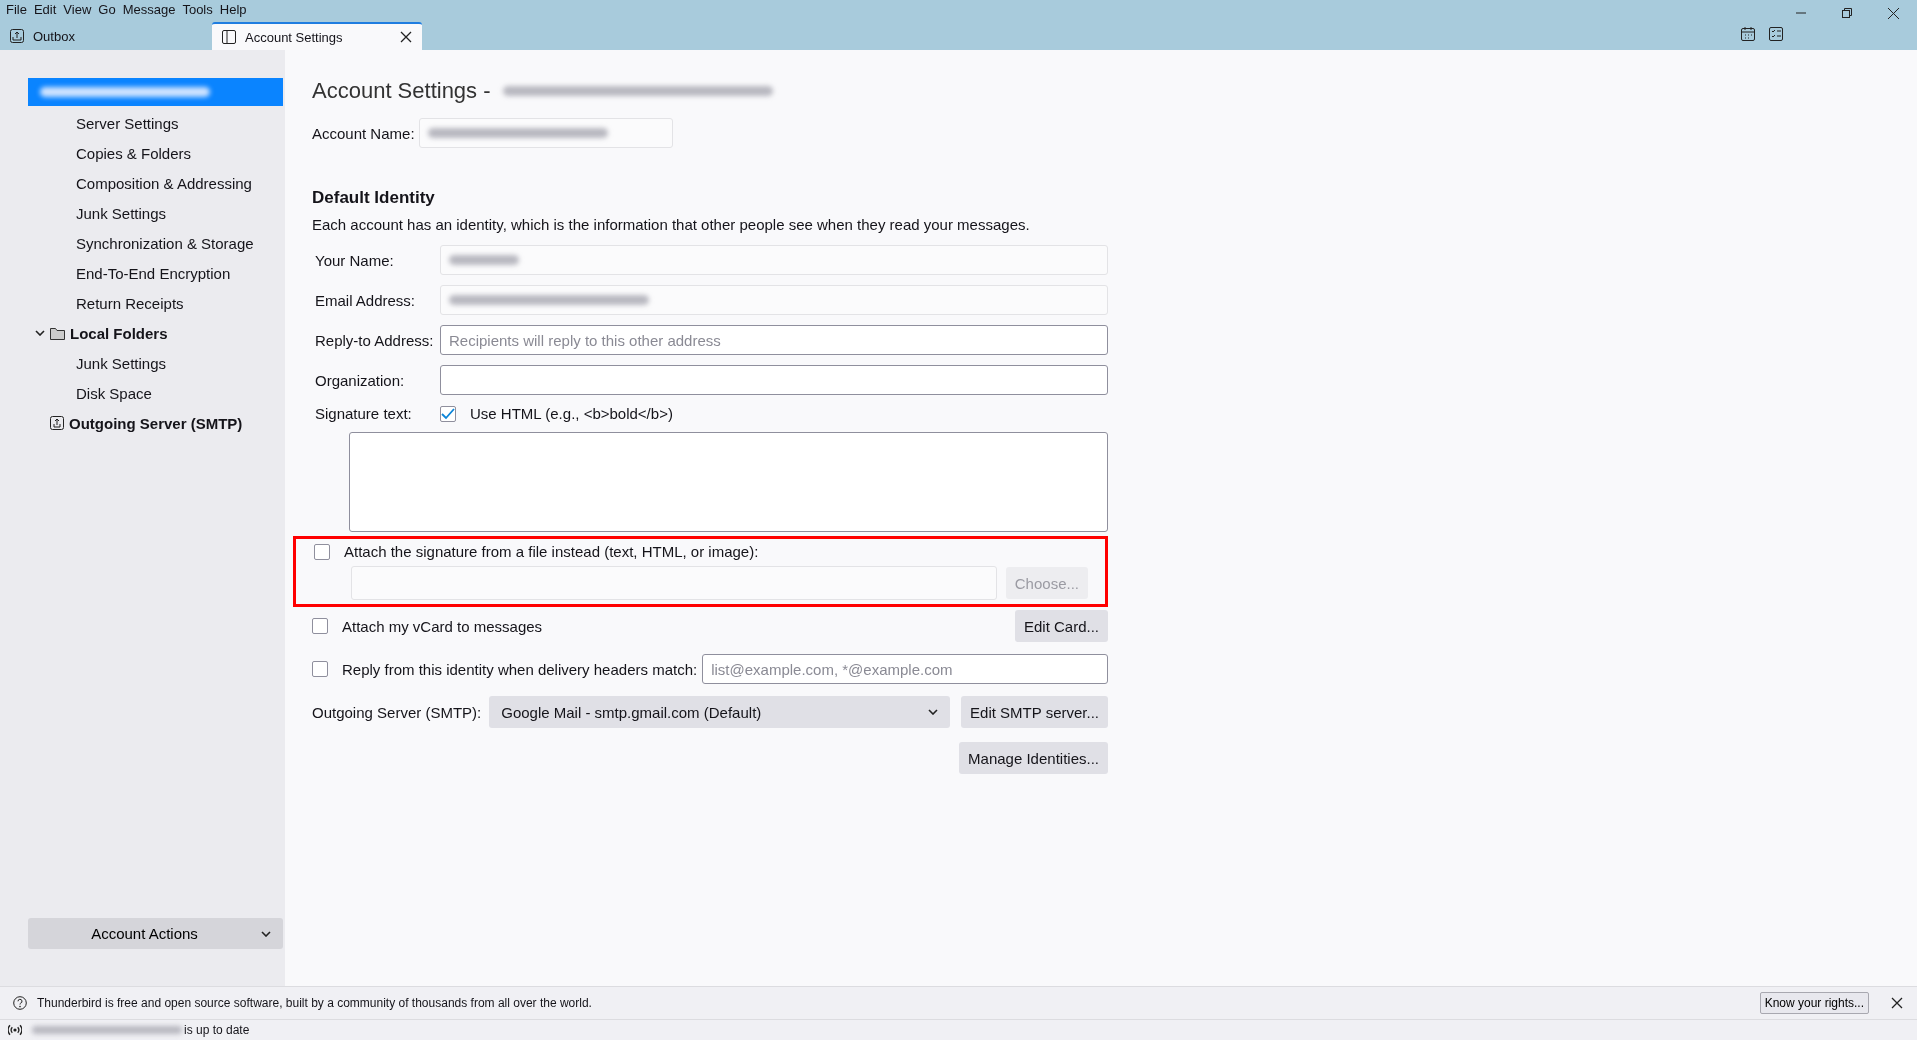 The image size is (1917, 1040). I want to click on account-name-field, so click(545, 133).